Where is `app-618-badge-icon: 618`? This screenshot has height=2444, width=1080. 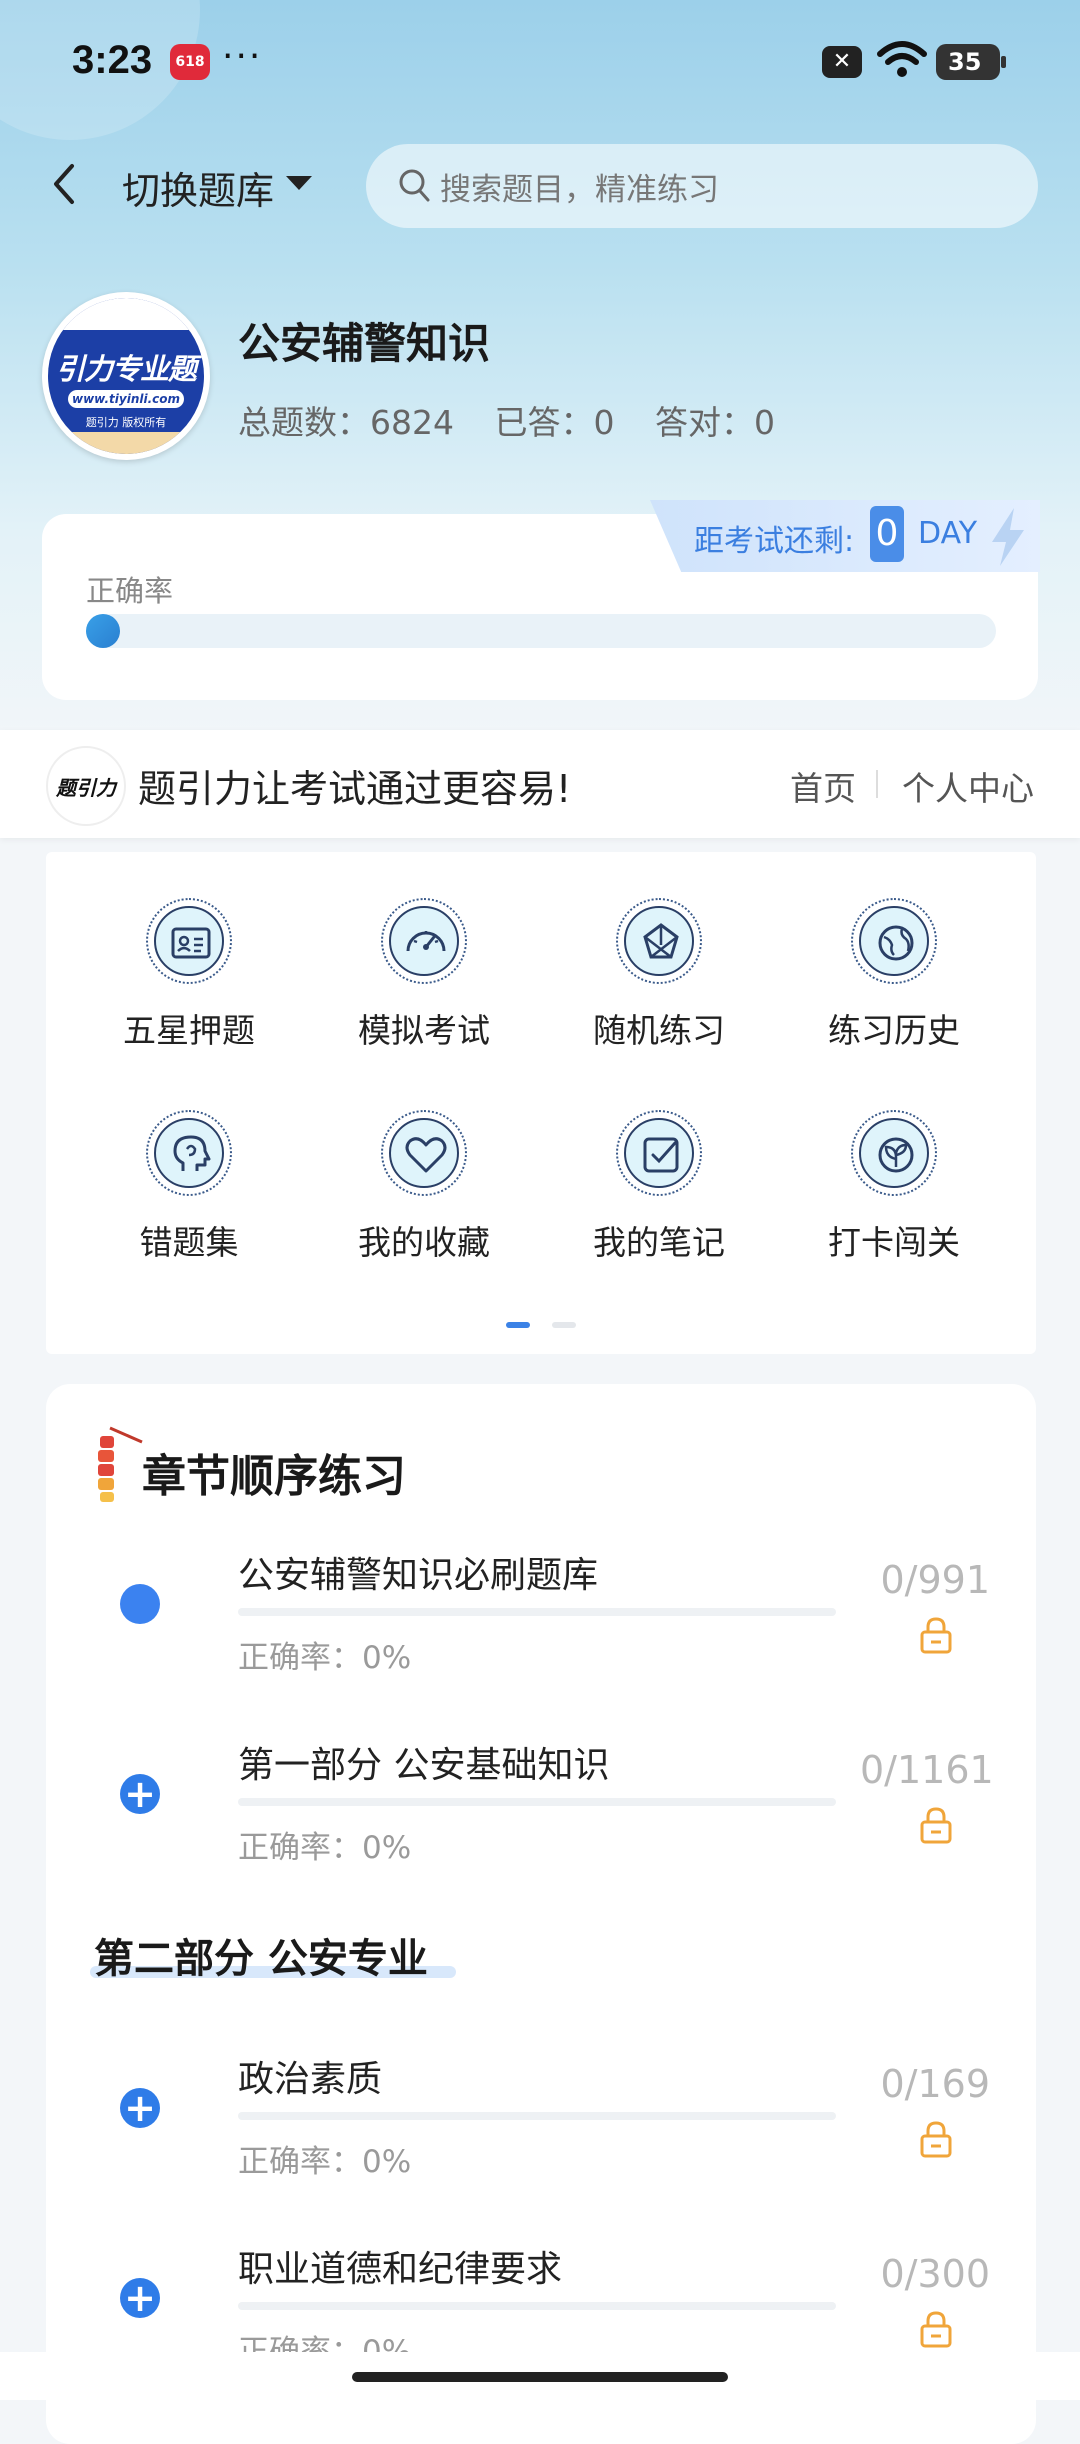
app-618-badge-icon: 618 is located at coordinates (190, 62).